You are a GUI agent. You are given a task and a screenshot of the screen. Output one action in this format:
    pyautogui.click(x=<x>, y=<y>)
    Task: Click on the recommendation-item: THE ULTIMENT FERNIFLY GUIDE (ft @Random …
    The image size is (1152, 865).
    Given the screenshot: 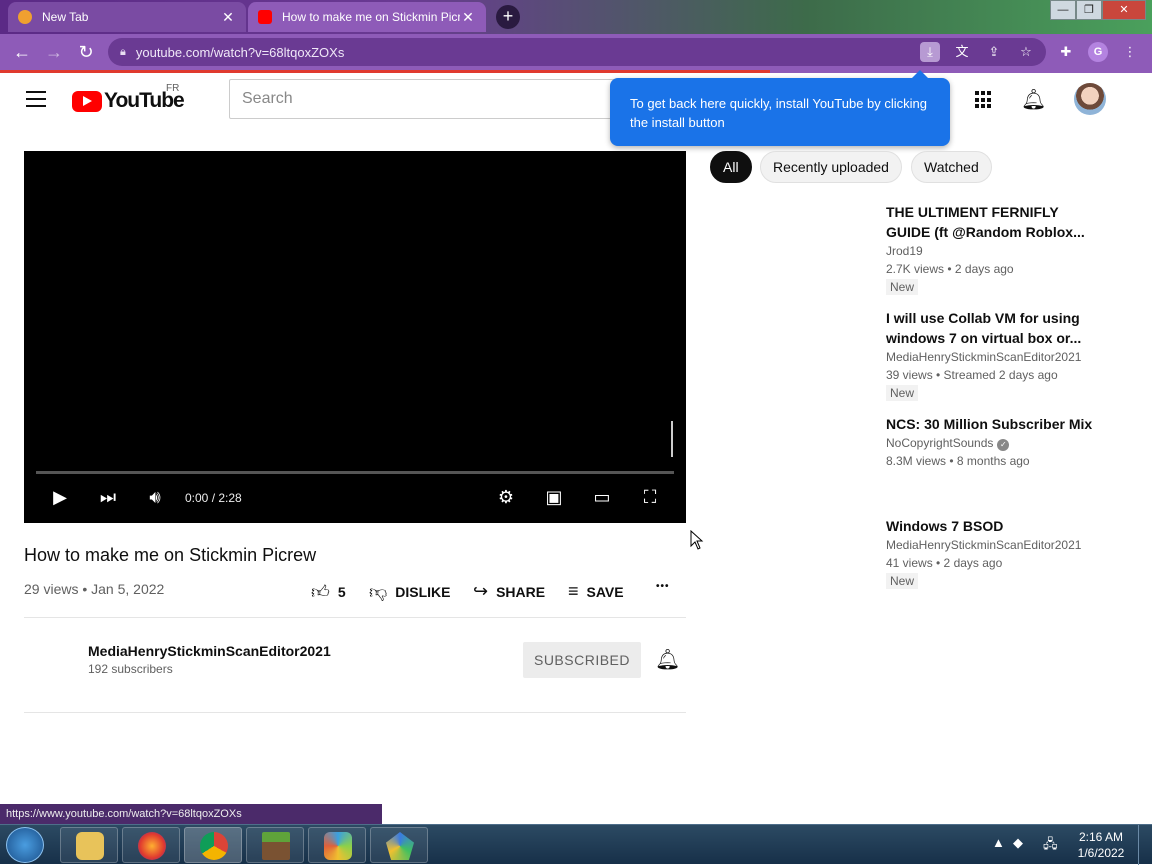 What is the action you would take?
    pyautogui.click(x=991, y=249)
    